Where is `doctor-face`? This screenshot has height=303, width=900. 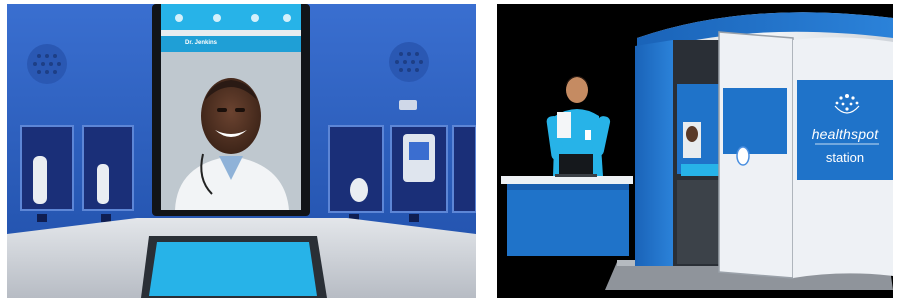
doctor-face is located at coordinates (231, 116).